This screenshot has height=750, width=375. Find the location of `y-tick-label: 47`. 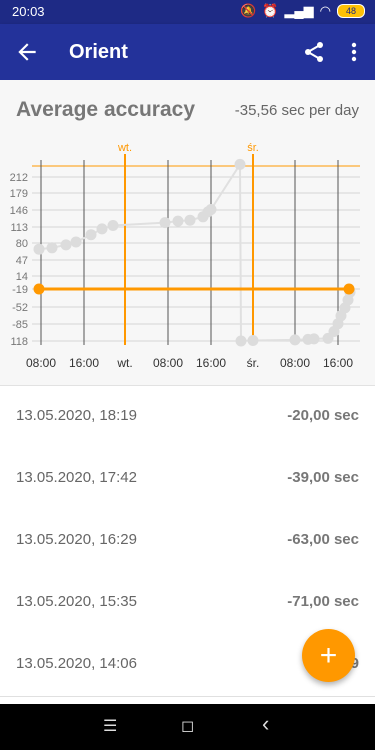

y-tick-label: 47 is located at coordinates (22, 261).